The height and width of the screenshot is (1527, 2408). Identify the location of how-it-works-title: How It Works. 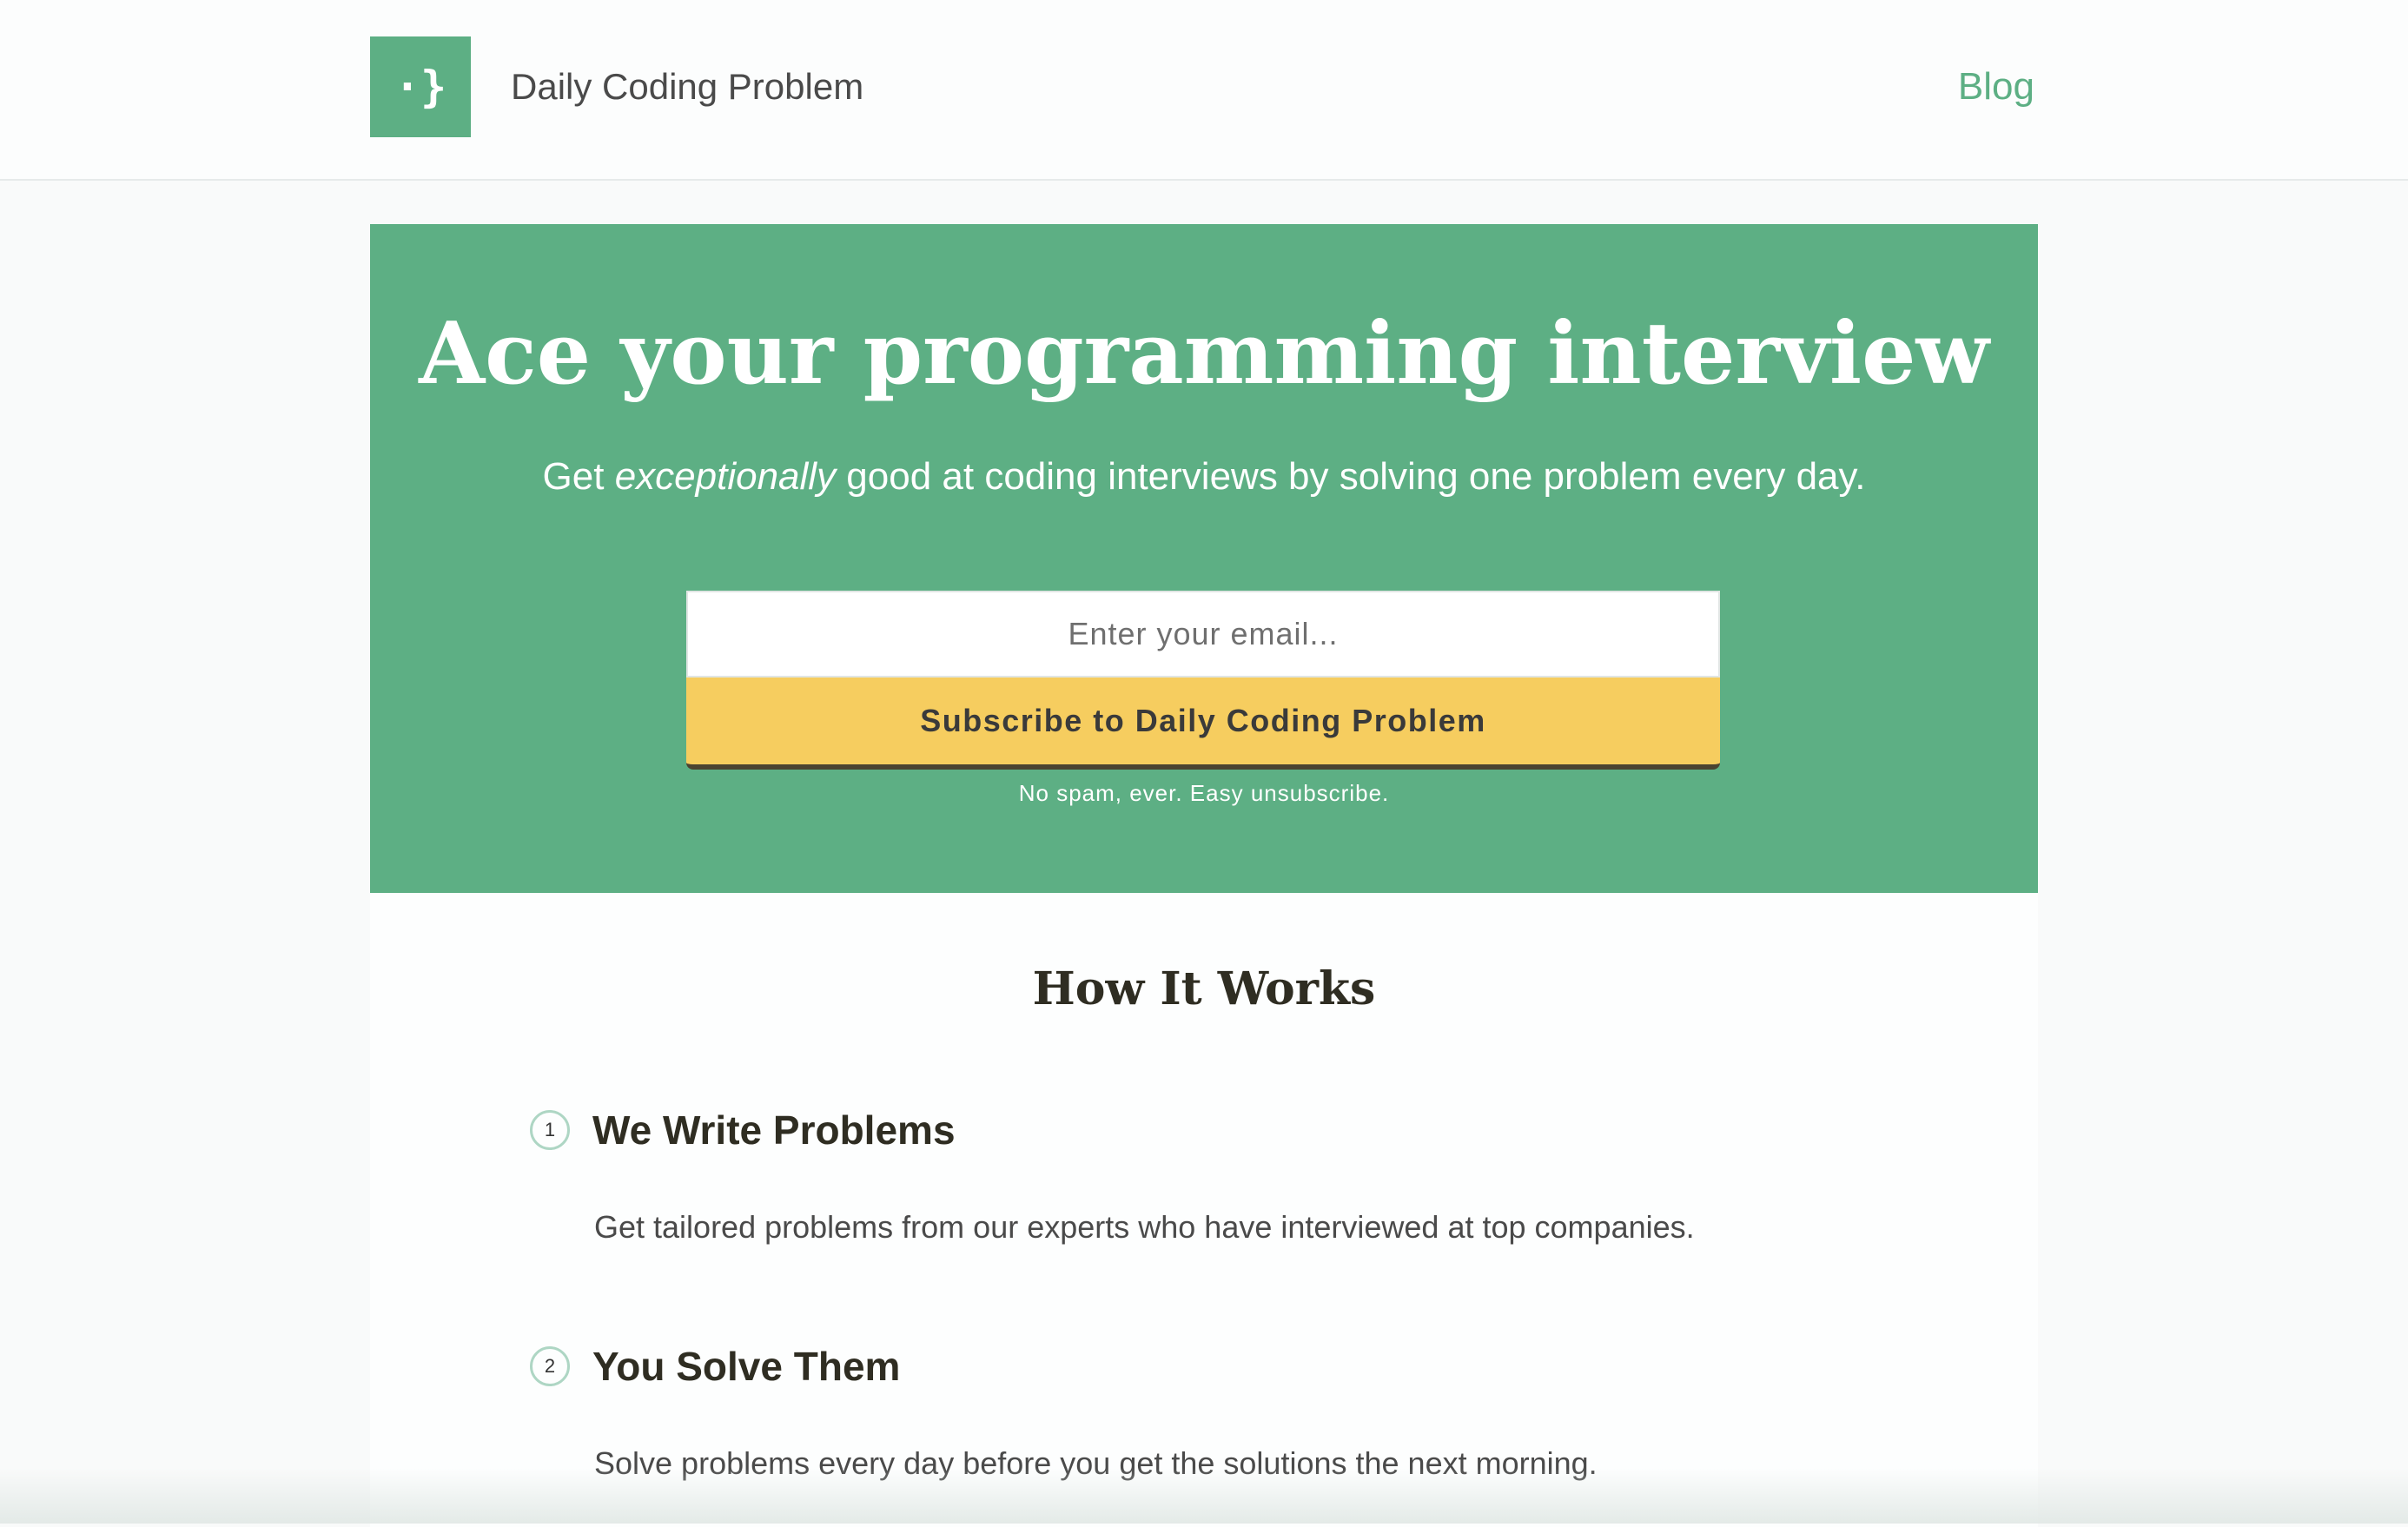
(1204, 988).